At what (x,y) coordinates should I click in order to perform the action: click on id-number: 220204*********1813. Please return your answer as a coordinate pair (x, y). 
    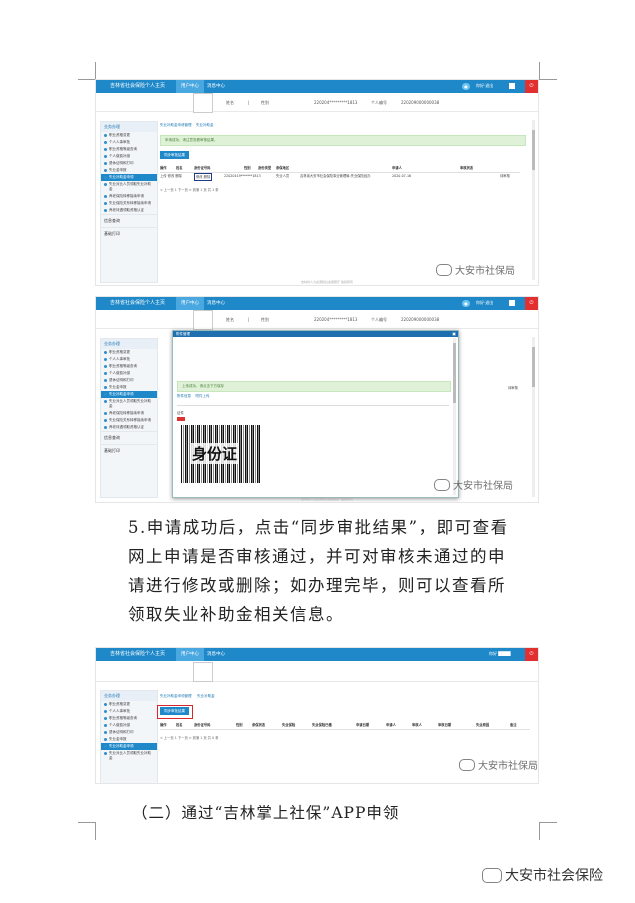
    Looking at the image, I should click on (336, 319).